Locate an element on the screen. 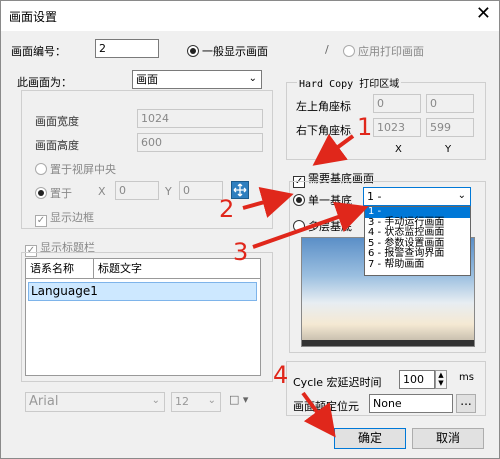  annotation-4: 4 is located at coordinates (281, 375).